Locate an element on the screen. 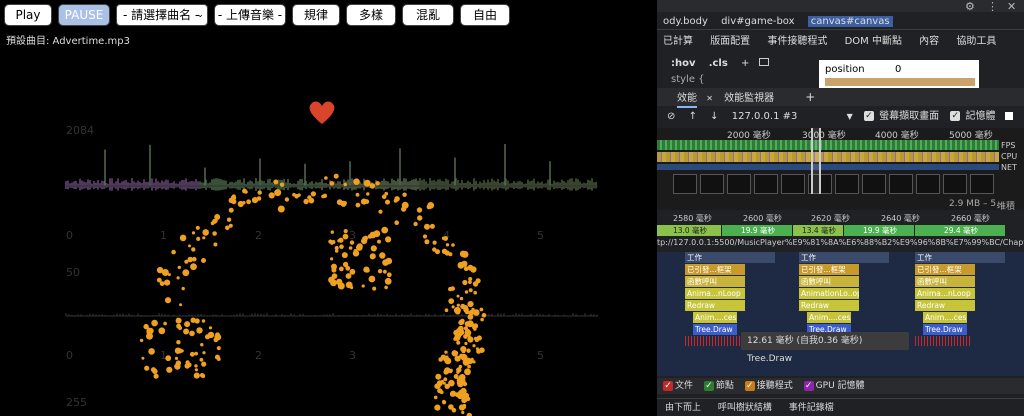 This screenshot has width=1024, height=416. screenshot-checkbox: ✓ is located at coordinates (868, 116).